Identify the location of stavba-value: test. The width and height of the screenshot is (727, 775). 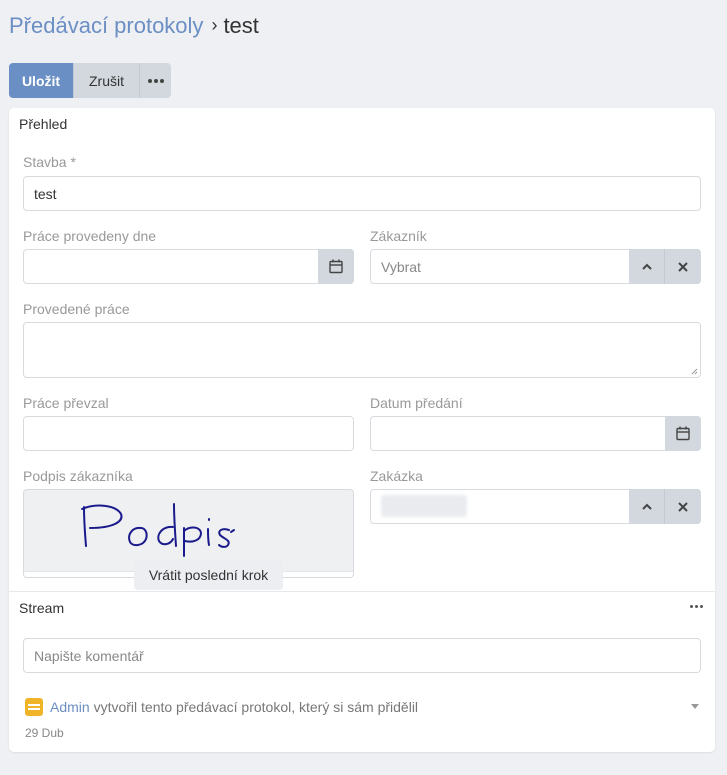
(45, 193).